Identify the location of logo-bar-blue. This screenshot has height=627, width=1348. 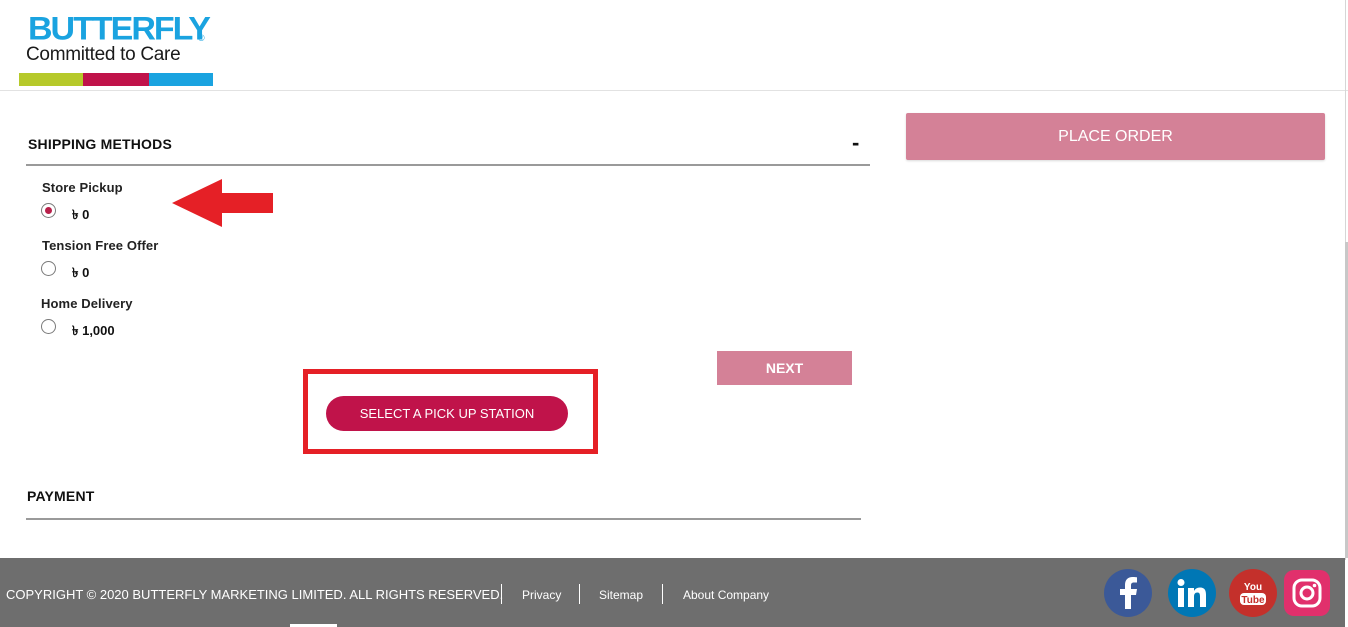
(181, 79).